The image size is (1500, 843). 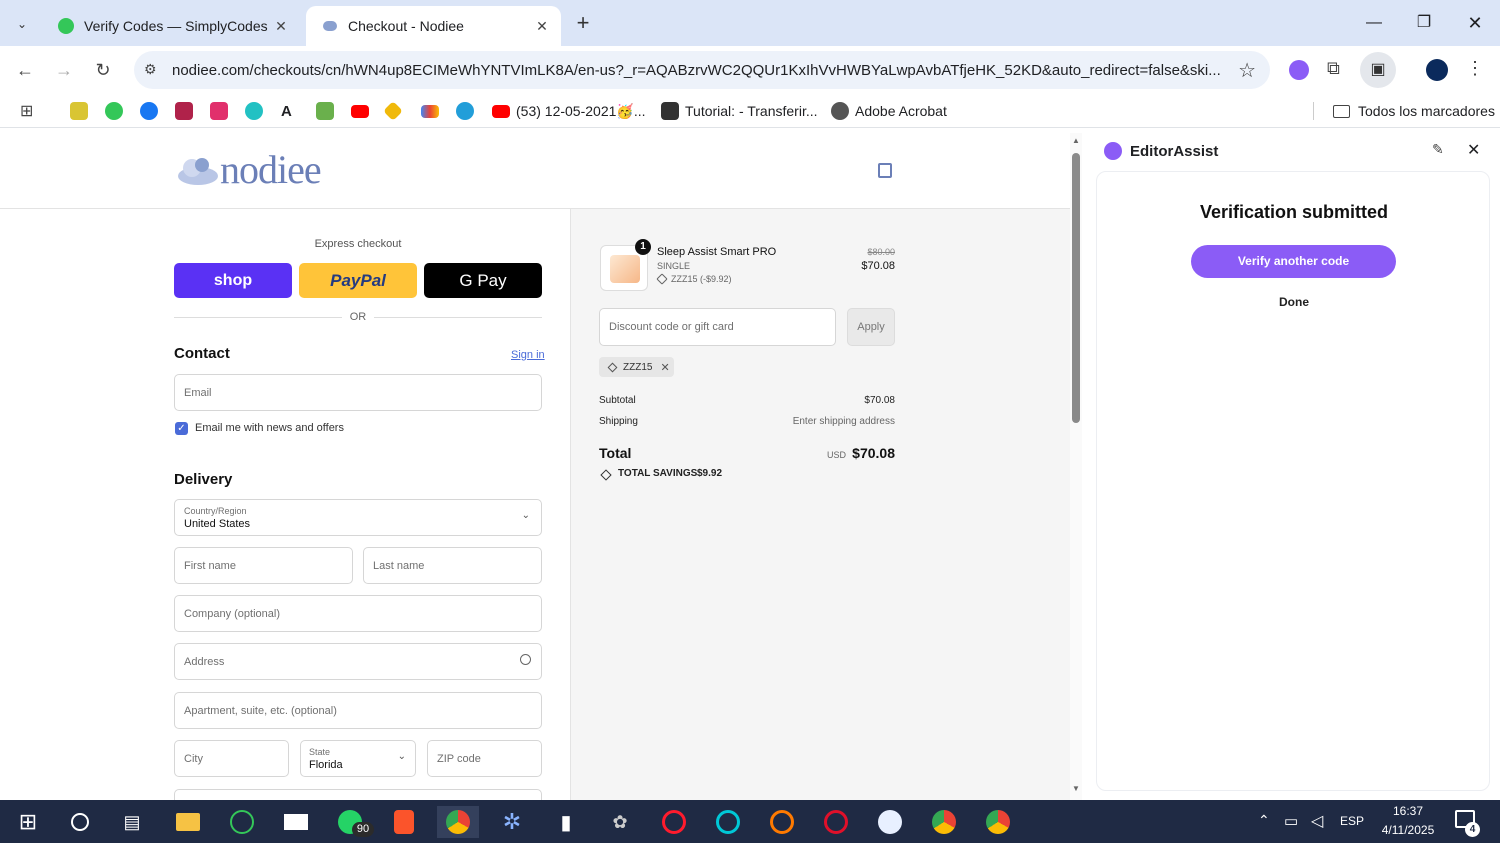 I want to click on address-field: Address, so click(x=358, y=661).